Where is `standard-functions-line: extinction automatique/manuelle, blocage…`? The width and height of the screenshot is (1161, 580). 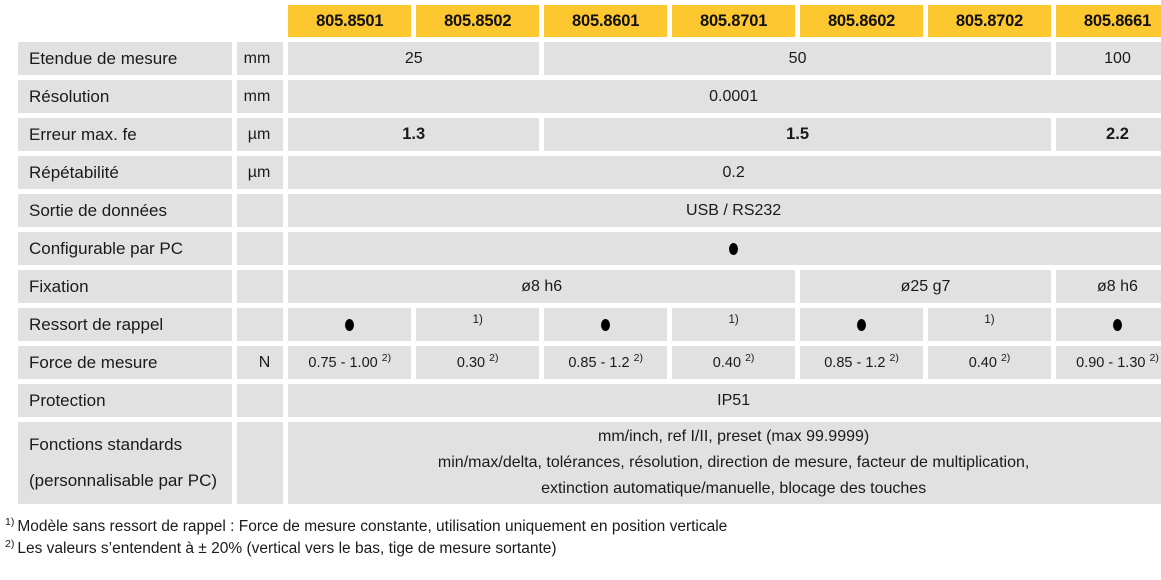
standard-functions-line: extinction automatique/manuelle, blocage… is located at coordinates (734, 488).